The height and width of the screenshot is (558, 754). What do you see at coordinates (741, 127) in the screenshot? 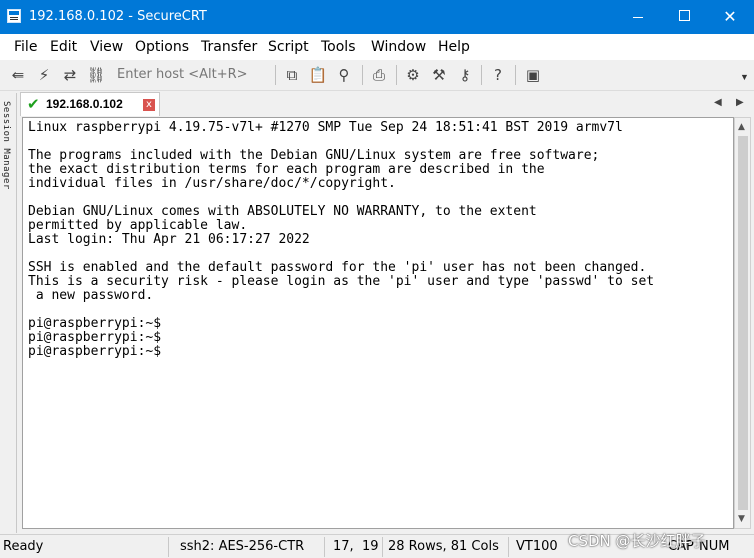
I see `scroll-up-icon: ▲` at bounding box center [741, 127].